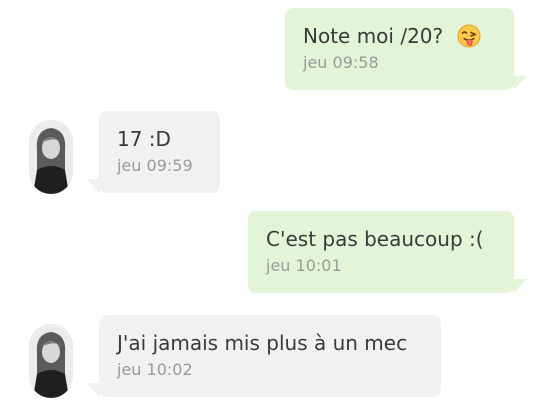  I want to click on message-text-row: Note moi /20?, so click(399, 36).